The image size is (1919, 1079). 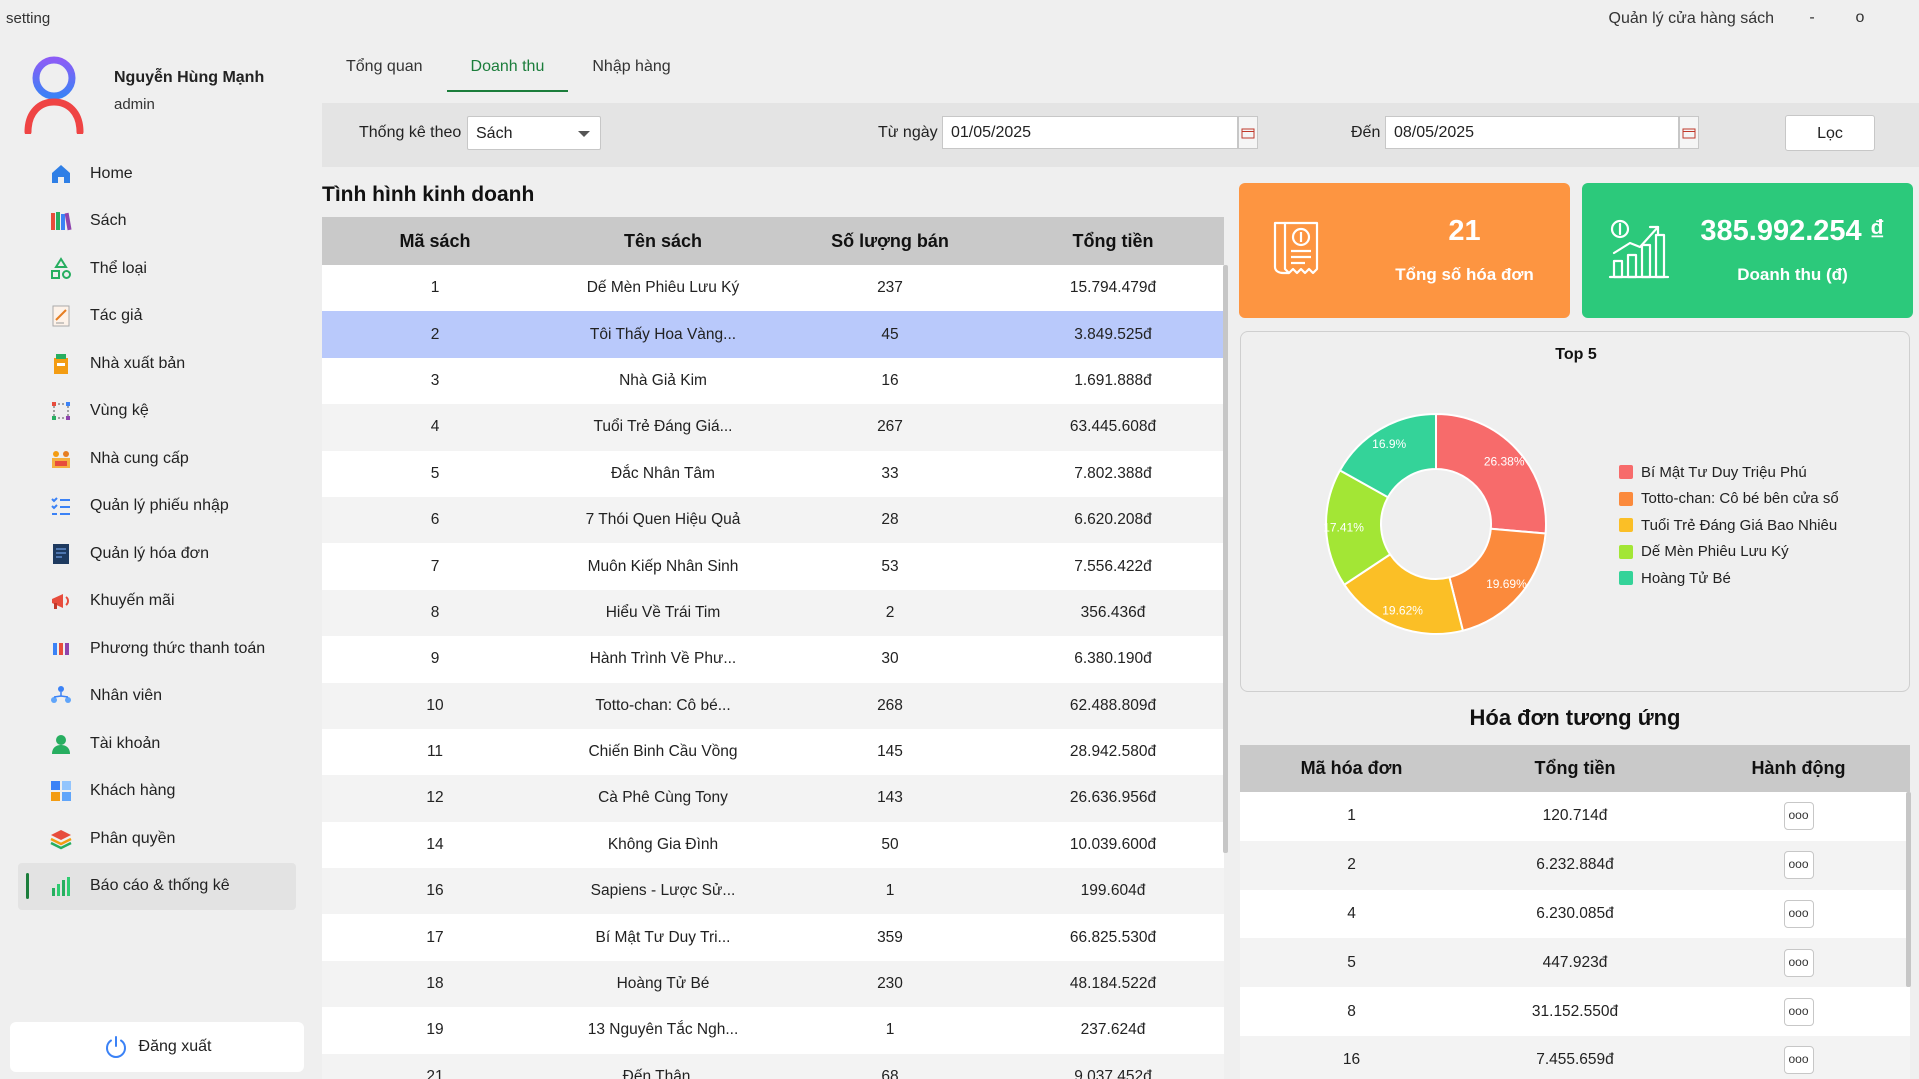 I want to click on action-cell: ooo, so click(x=1798, y=816).